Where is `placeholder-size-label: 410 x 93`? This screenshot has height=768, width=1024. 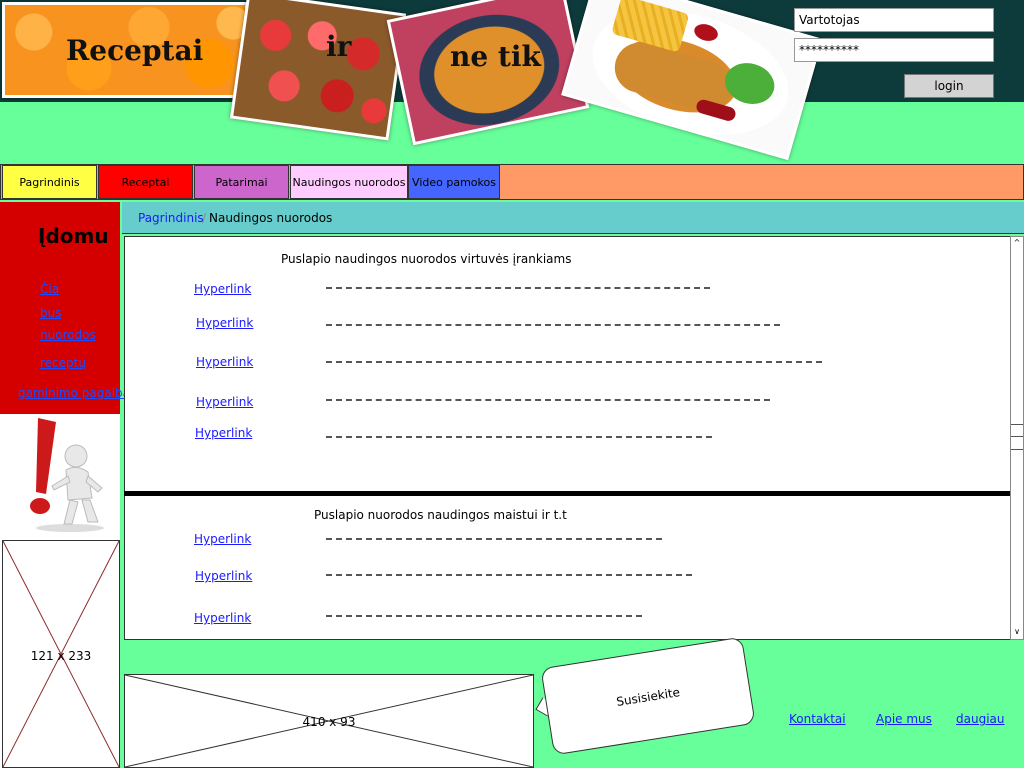
placeholder-size-label: 410 x 93 is located at coordinates (329, 722).